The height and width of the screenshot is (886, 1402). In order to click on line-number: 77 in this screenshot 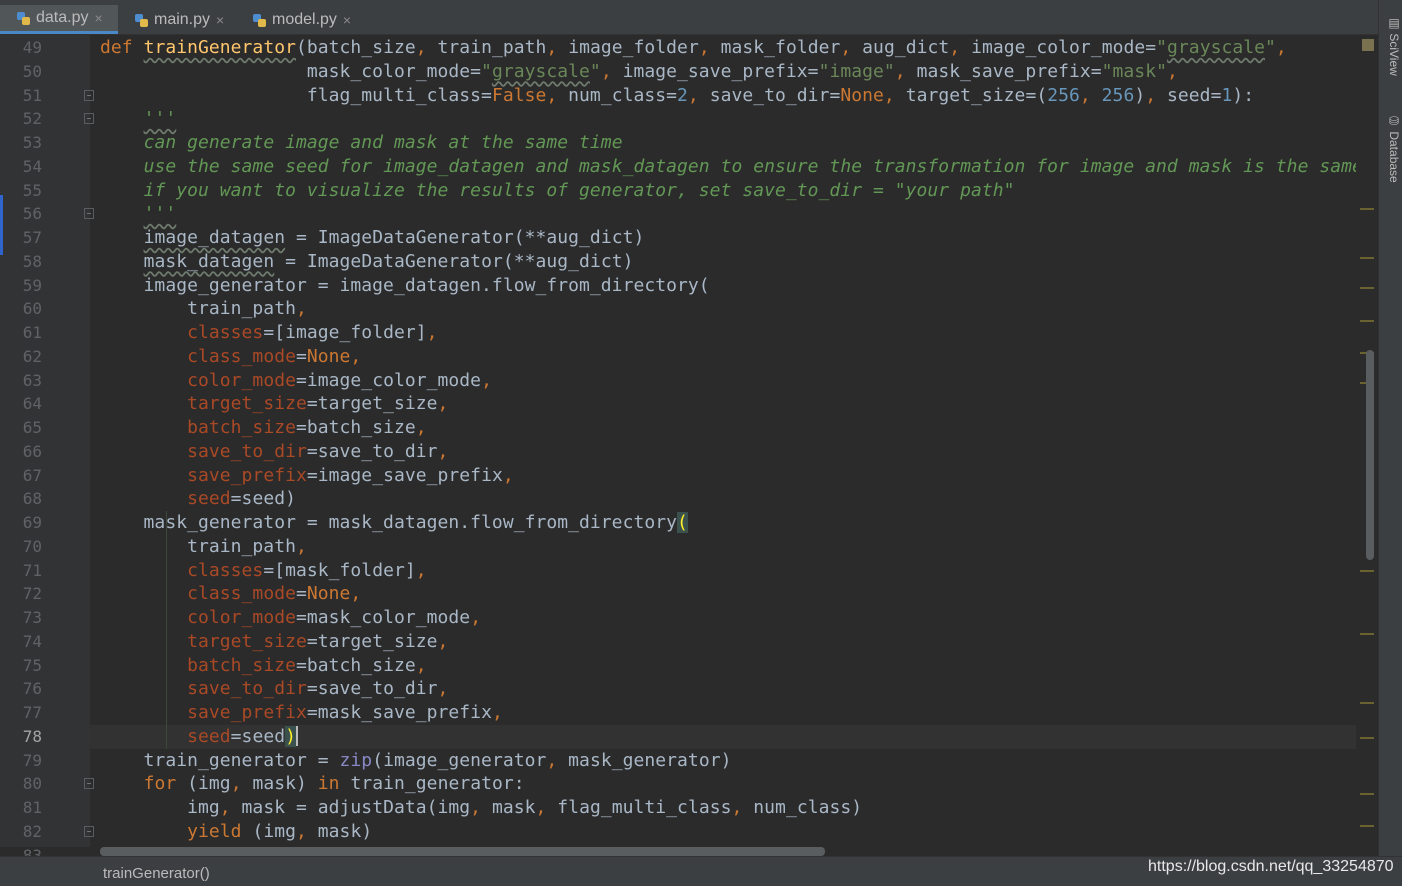, I will do `click(32, 712)`.